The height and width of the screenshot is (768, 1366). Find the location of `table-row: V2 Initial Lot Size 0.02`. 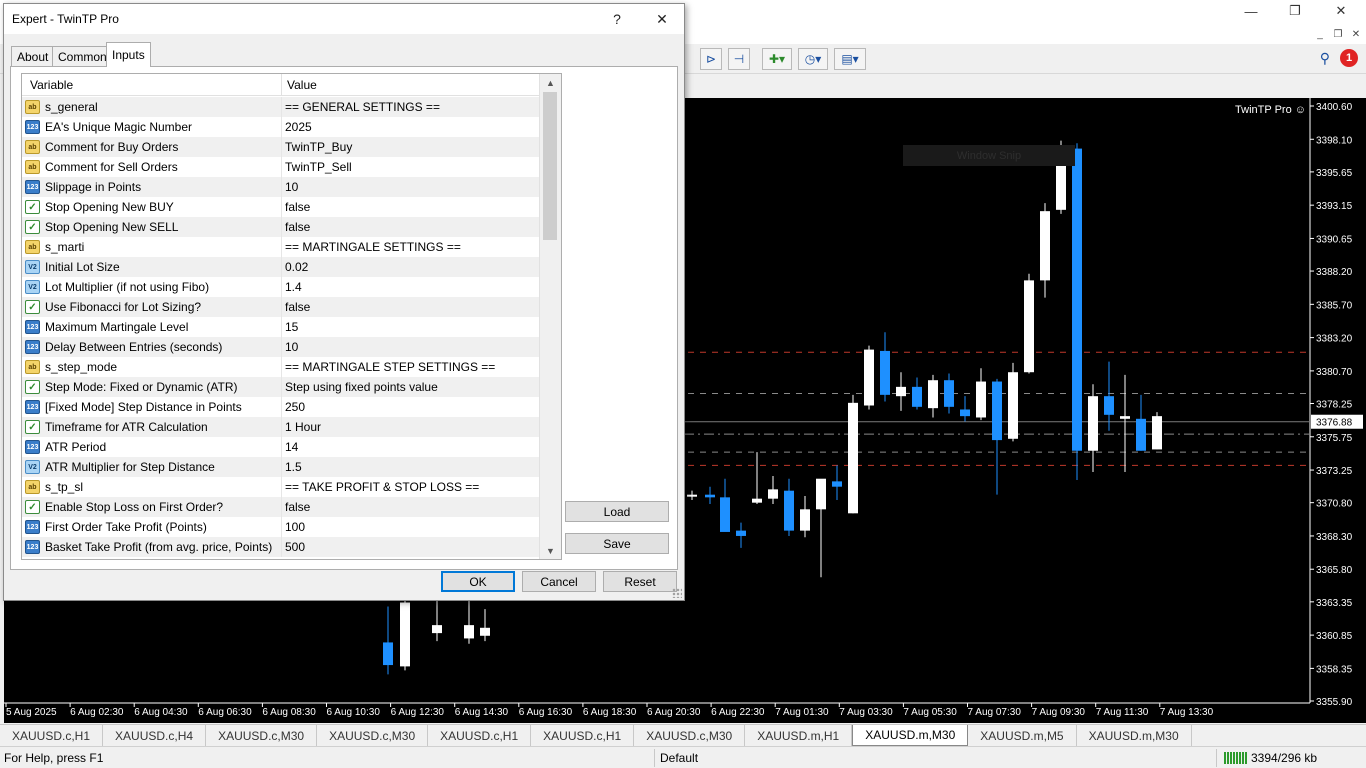

table-row: V2 Initial Lot Size 0.02 is located at coordinates (280, 267).